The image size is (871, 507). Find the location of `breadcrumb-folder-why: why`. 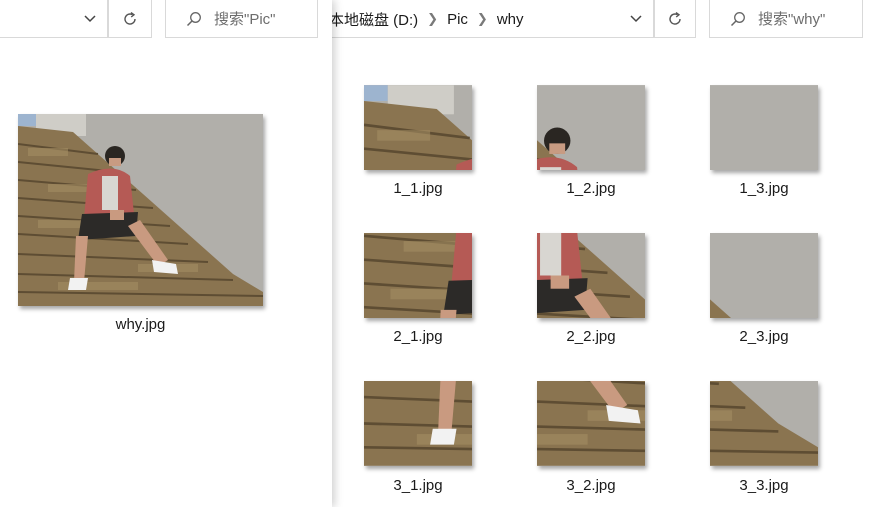

breadcrumb-folder-why: why is located at coordinates (510, 19).